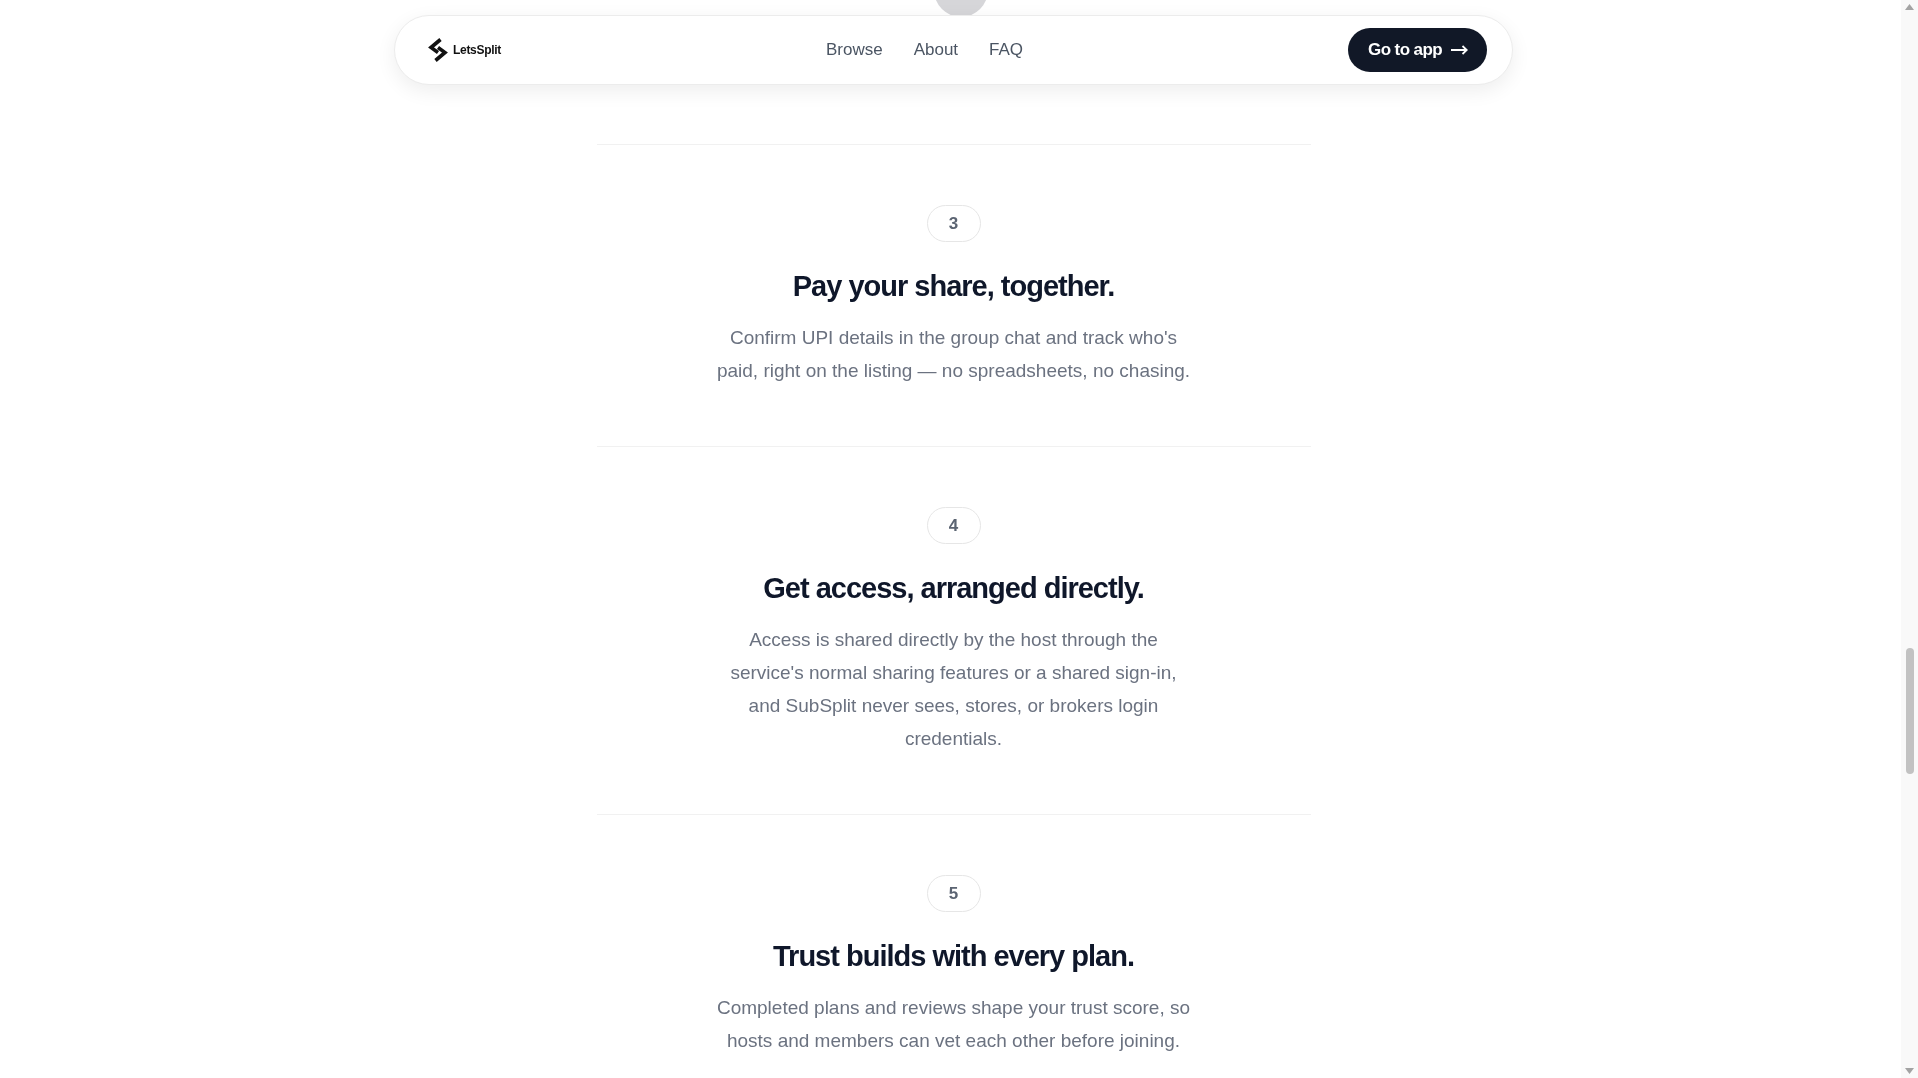  I want to click on scrollbar-thumb, so click(1909, 711).